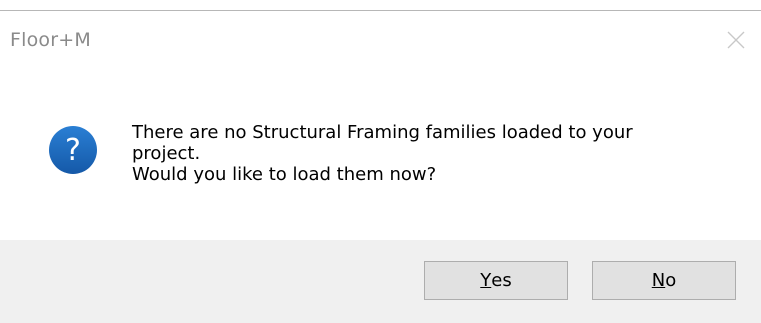 Image resolution: width=761 pixels, height=323 pixels. What do you see at coordinates (486, 280) in the screenshot?
I see `yes-mnemonic: Y` at bounding box center [486, 280].